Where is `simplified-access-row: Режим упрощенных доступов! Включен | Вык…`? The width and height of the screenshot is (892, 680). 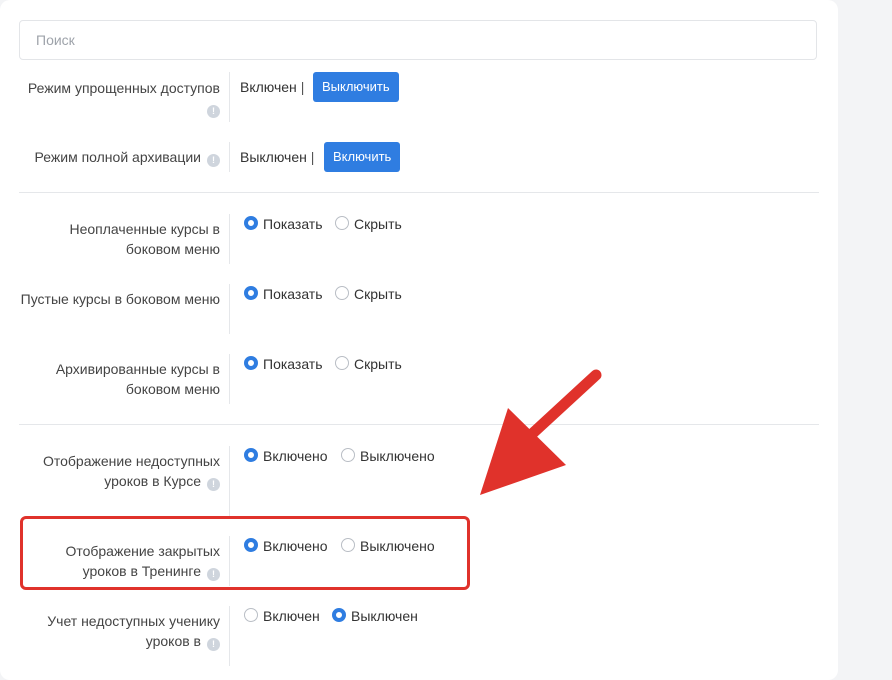
simplified-access-row: Режим упрощенных доступов! Включен | Вык… is located at coordinates (419, 97).